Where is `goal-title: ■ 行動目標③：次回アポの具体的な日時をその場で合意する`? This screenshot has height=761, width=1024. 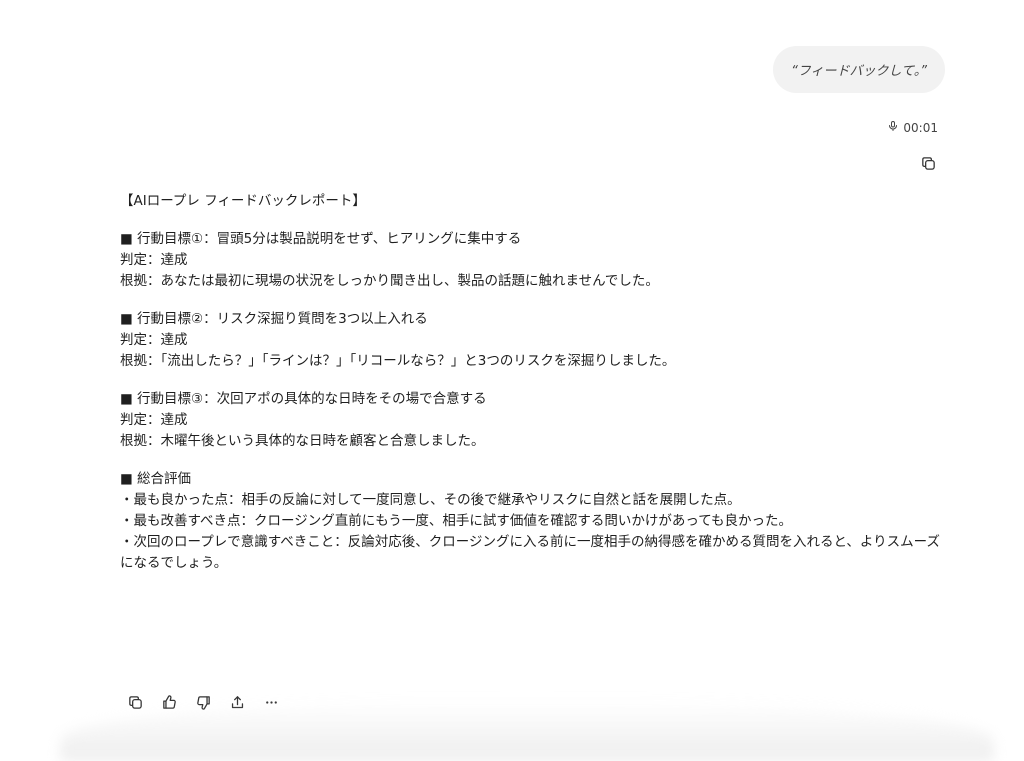 goal-title: ■ 行動目標③：次回アポの具体的な日時をその場で合意する is located at coordinates (303, 399).